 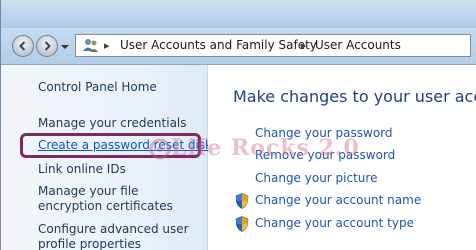 What do you see at coordinates (160, 149) in the screenshot?
I see `watermark-logo-icon` at bounding box center [160, 149].